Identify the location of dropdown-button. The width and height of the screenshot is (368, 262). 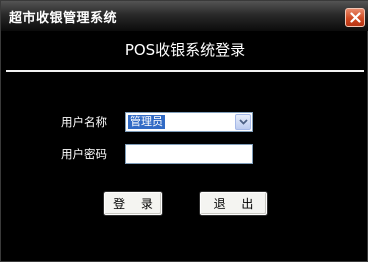
(243, 122).